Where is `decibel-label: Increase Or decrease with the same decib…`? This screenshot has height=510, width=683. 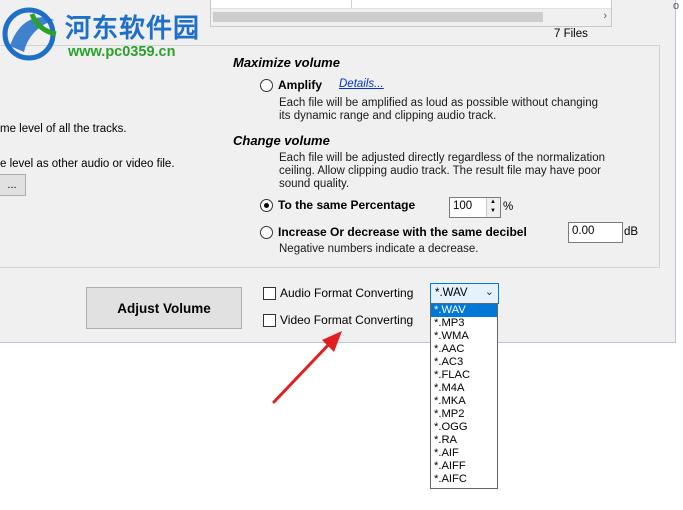
decibel-label: Increase Or decrease with the same decib… is located at coordinates (402, 232).